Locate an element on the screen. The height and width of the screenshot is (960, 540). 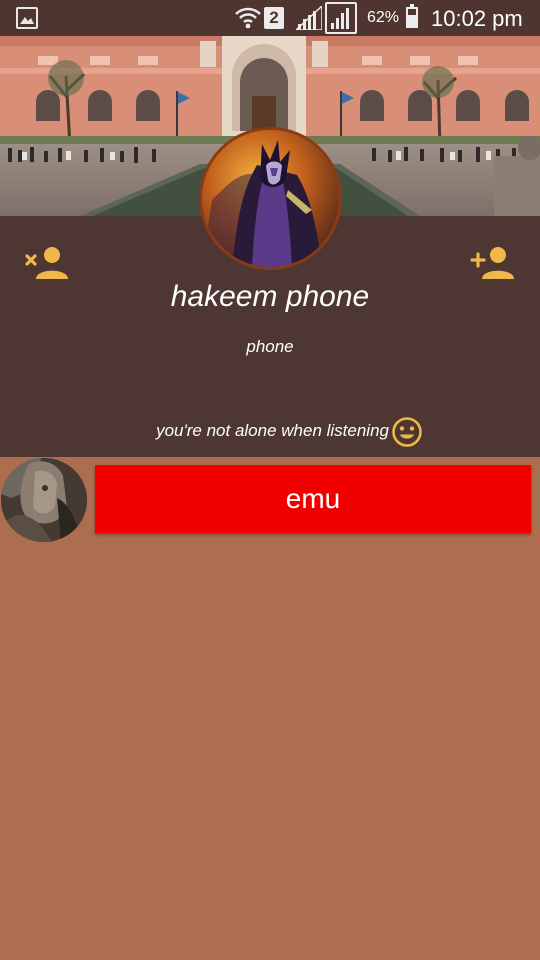
tagline-text: you're not alone when listening is located at coordinates (272, 430).